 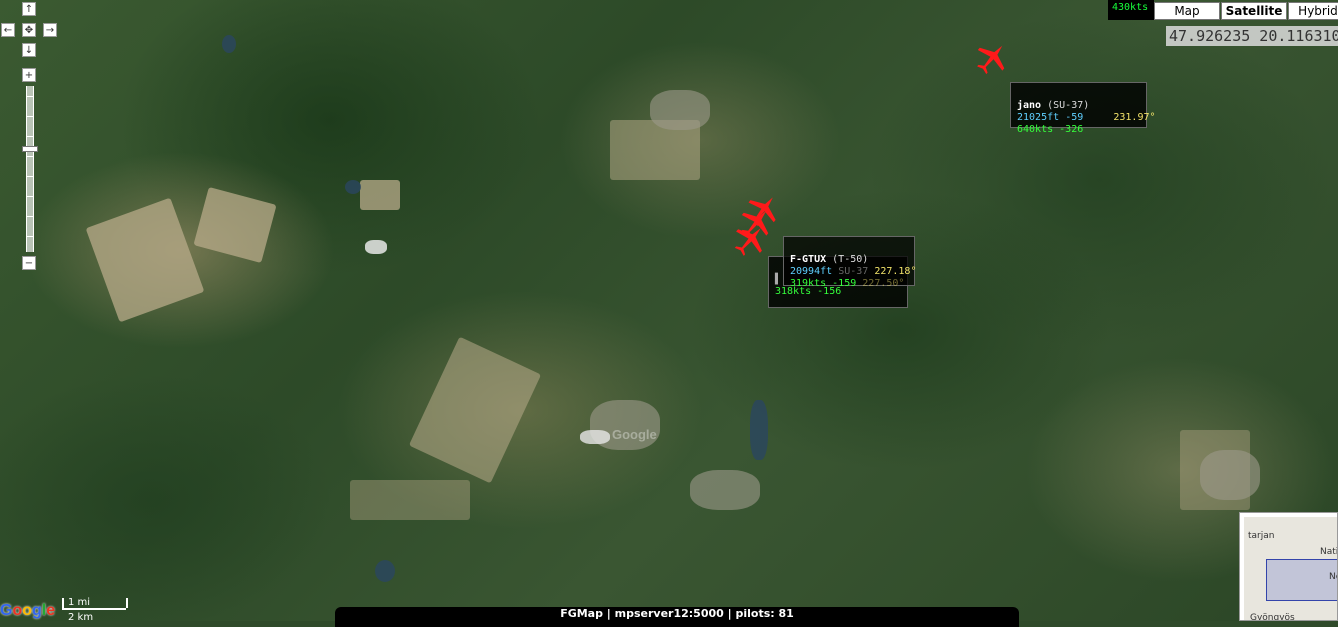 I want to click on map-scale: 1 mi 2 km, so click(x=103, y=610).